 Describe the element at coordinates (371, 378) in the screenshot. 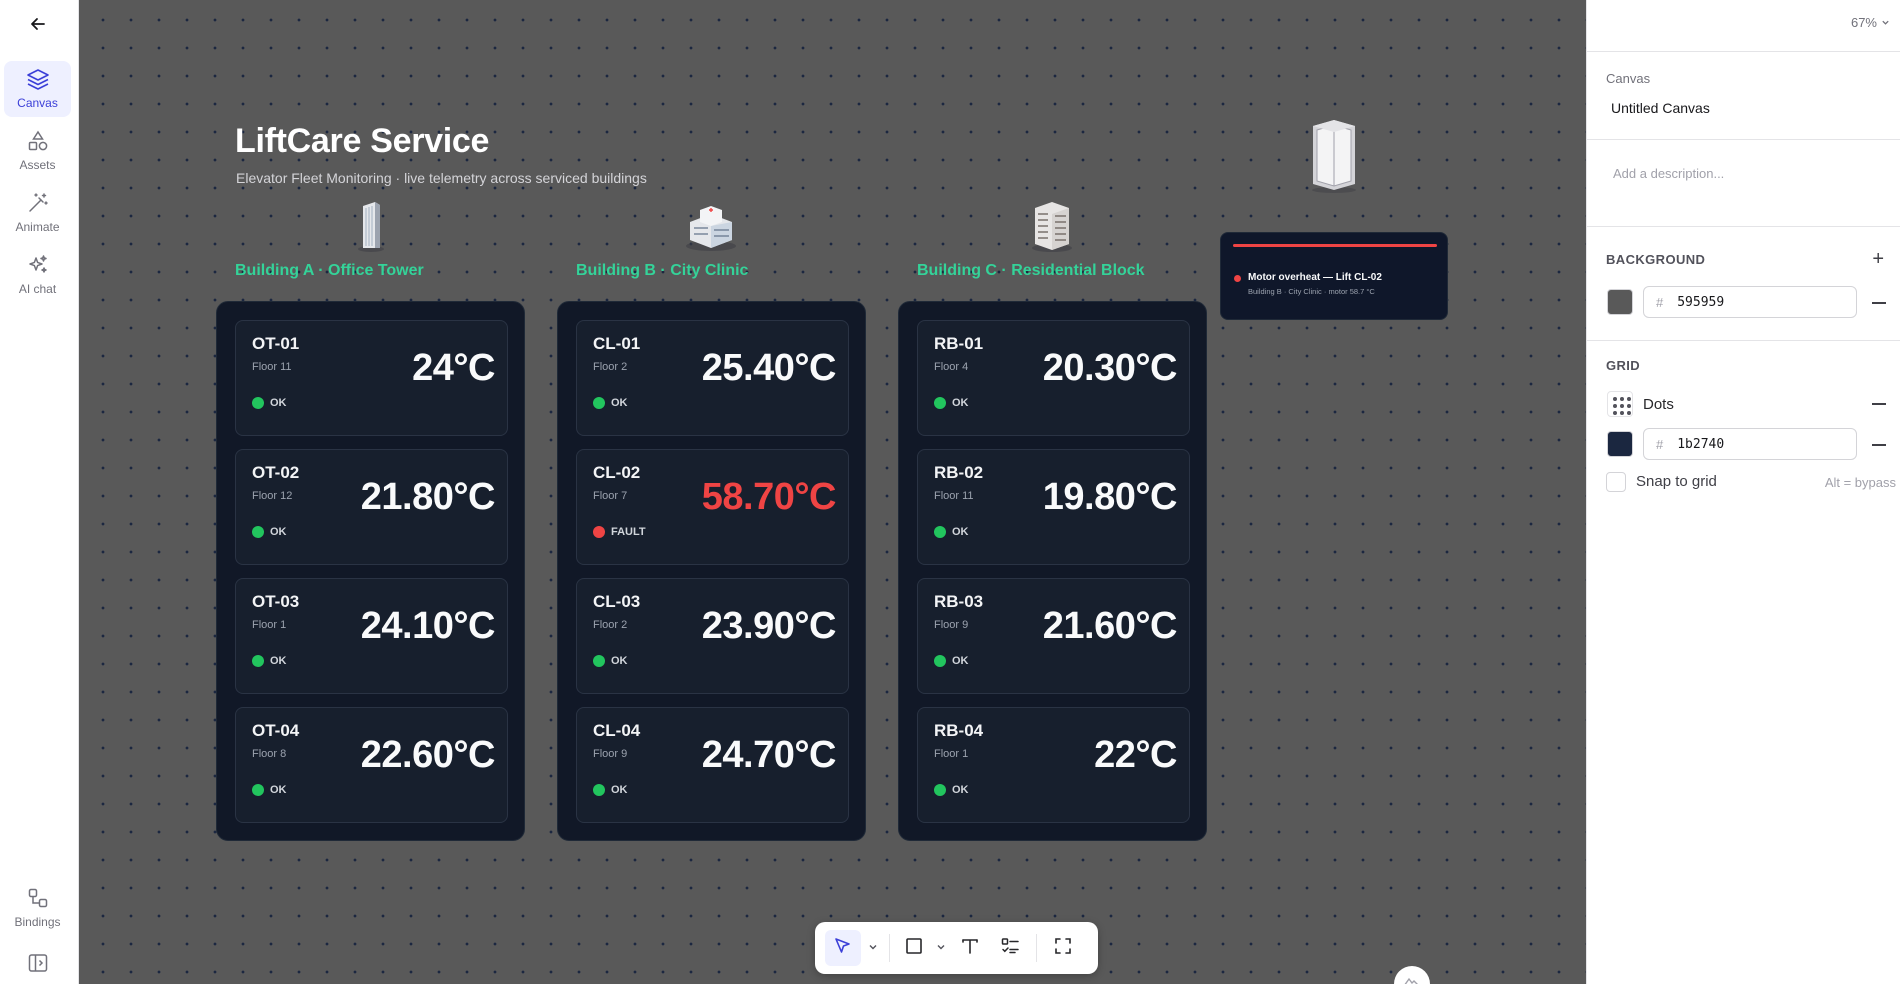

I see `lift-card: OT-01 Floor 11 24°C OK` at that location.